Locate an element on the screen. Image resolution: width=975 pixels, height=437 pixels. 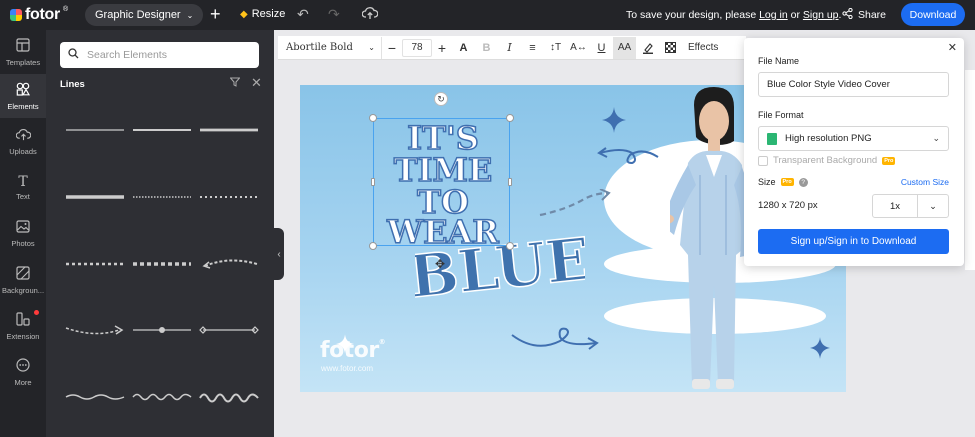
transparency-icon is located at coordinates (670, 48).